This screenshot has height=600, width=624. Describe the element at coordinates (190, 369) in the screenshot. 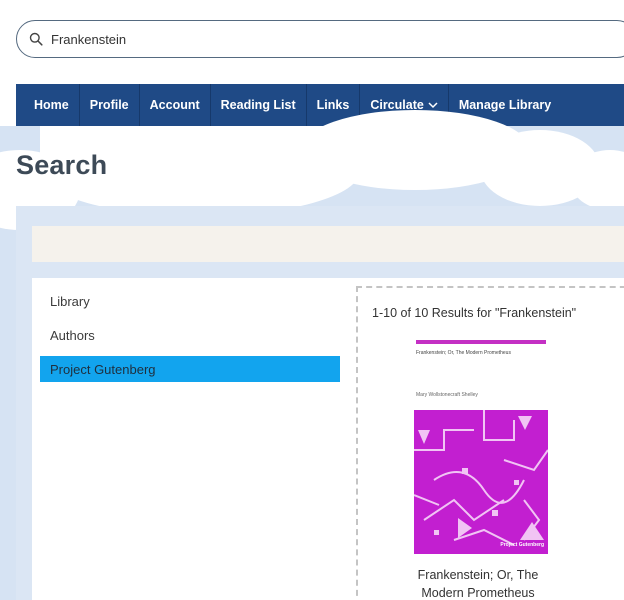

I see `sidebar-item-project-gutenberg: Project Gutenberg` at that location.